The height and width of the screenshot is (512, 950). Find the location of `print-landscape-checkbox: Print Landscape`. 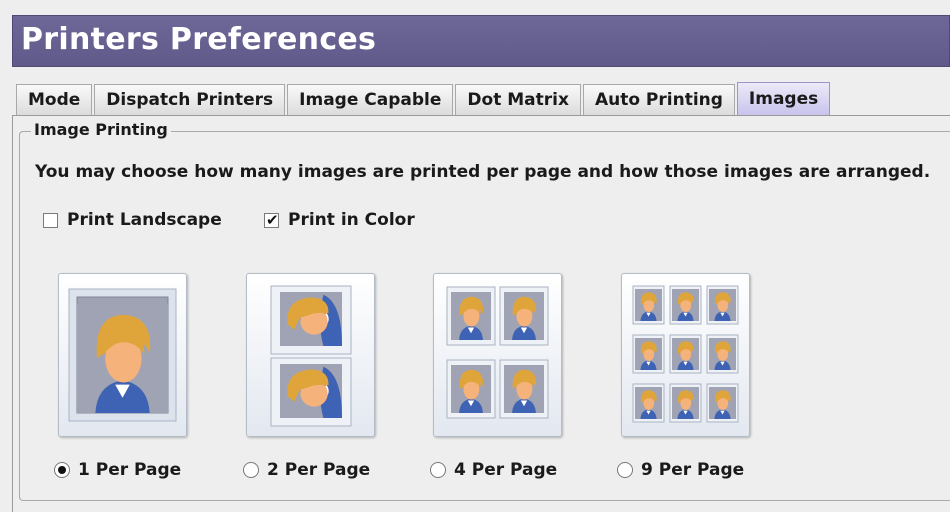

print-landscape-checkbox: Print Landscape is located at coordinates (132, 220).